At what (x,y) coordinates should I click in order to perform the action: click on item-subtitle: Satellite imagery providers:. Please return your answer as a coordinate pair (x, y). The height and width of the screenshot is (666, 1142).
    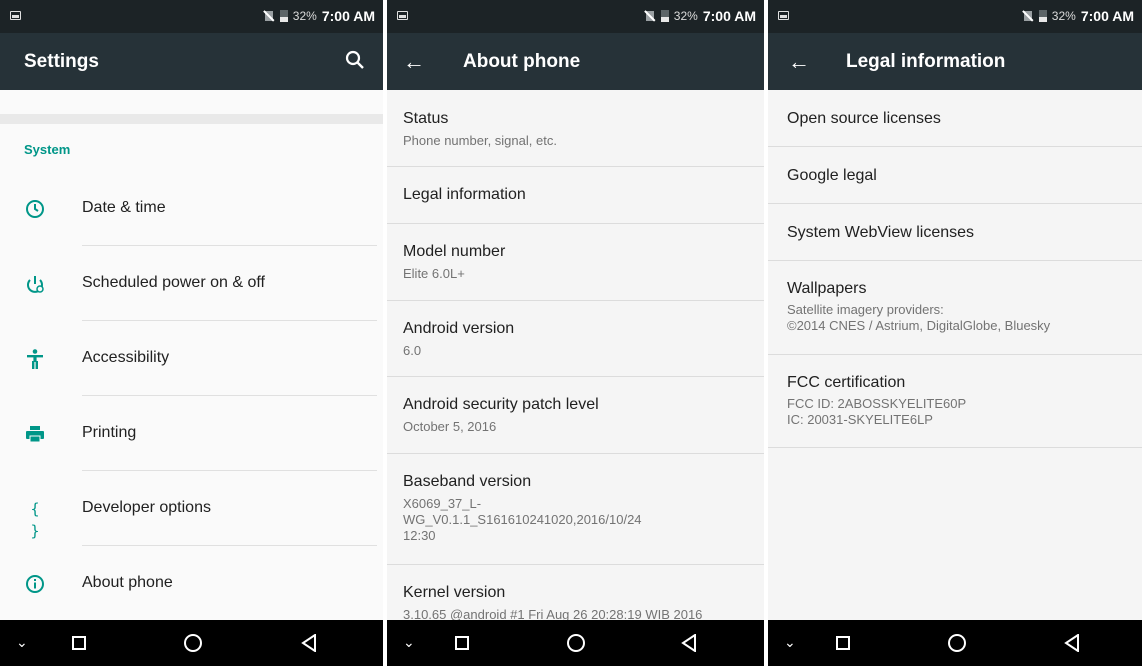
    Looking at the image, I should click on (865, 309).